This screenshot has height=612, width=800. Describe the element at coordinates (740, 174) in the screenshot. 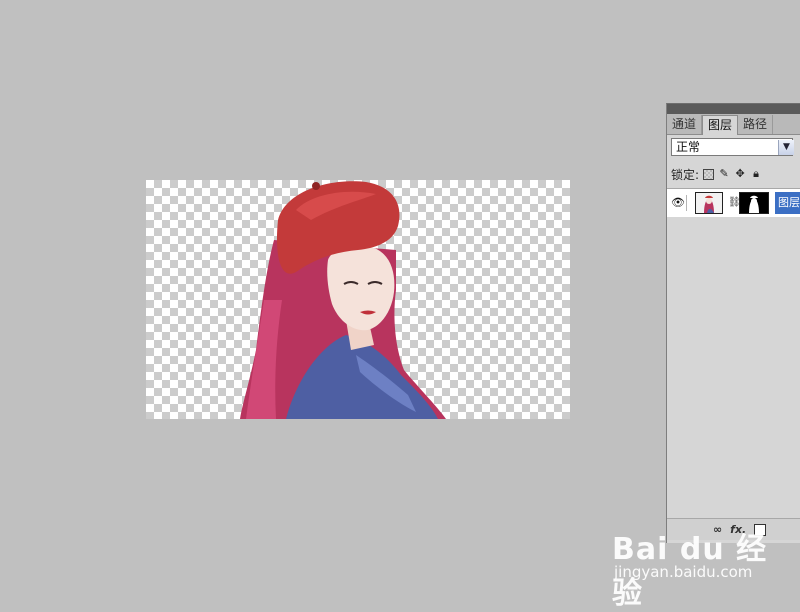

I see `lock-position-icon: ✥` at that location.